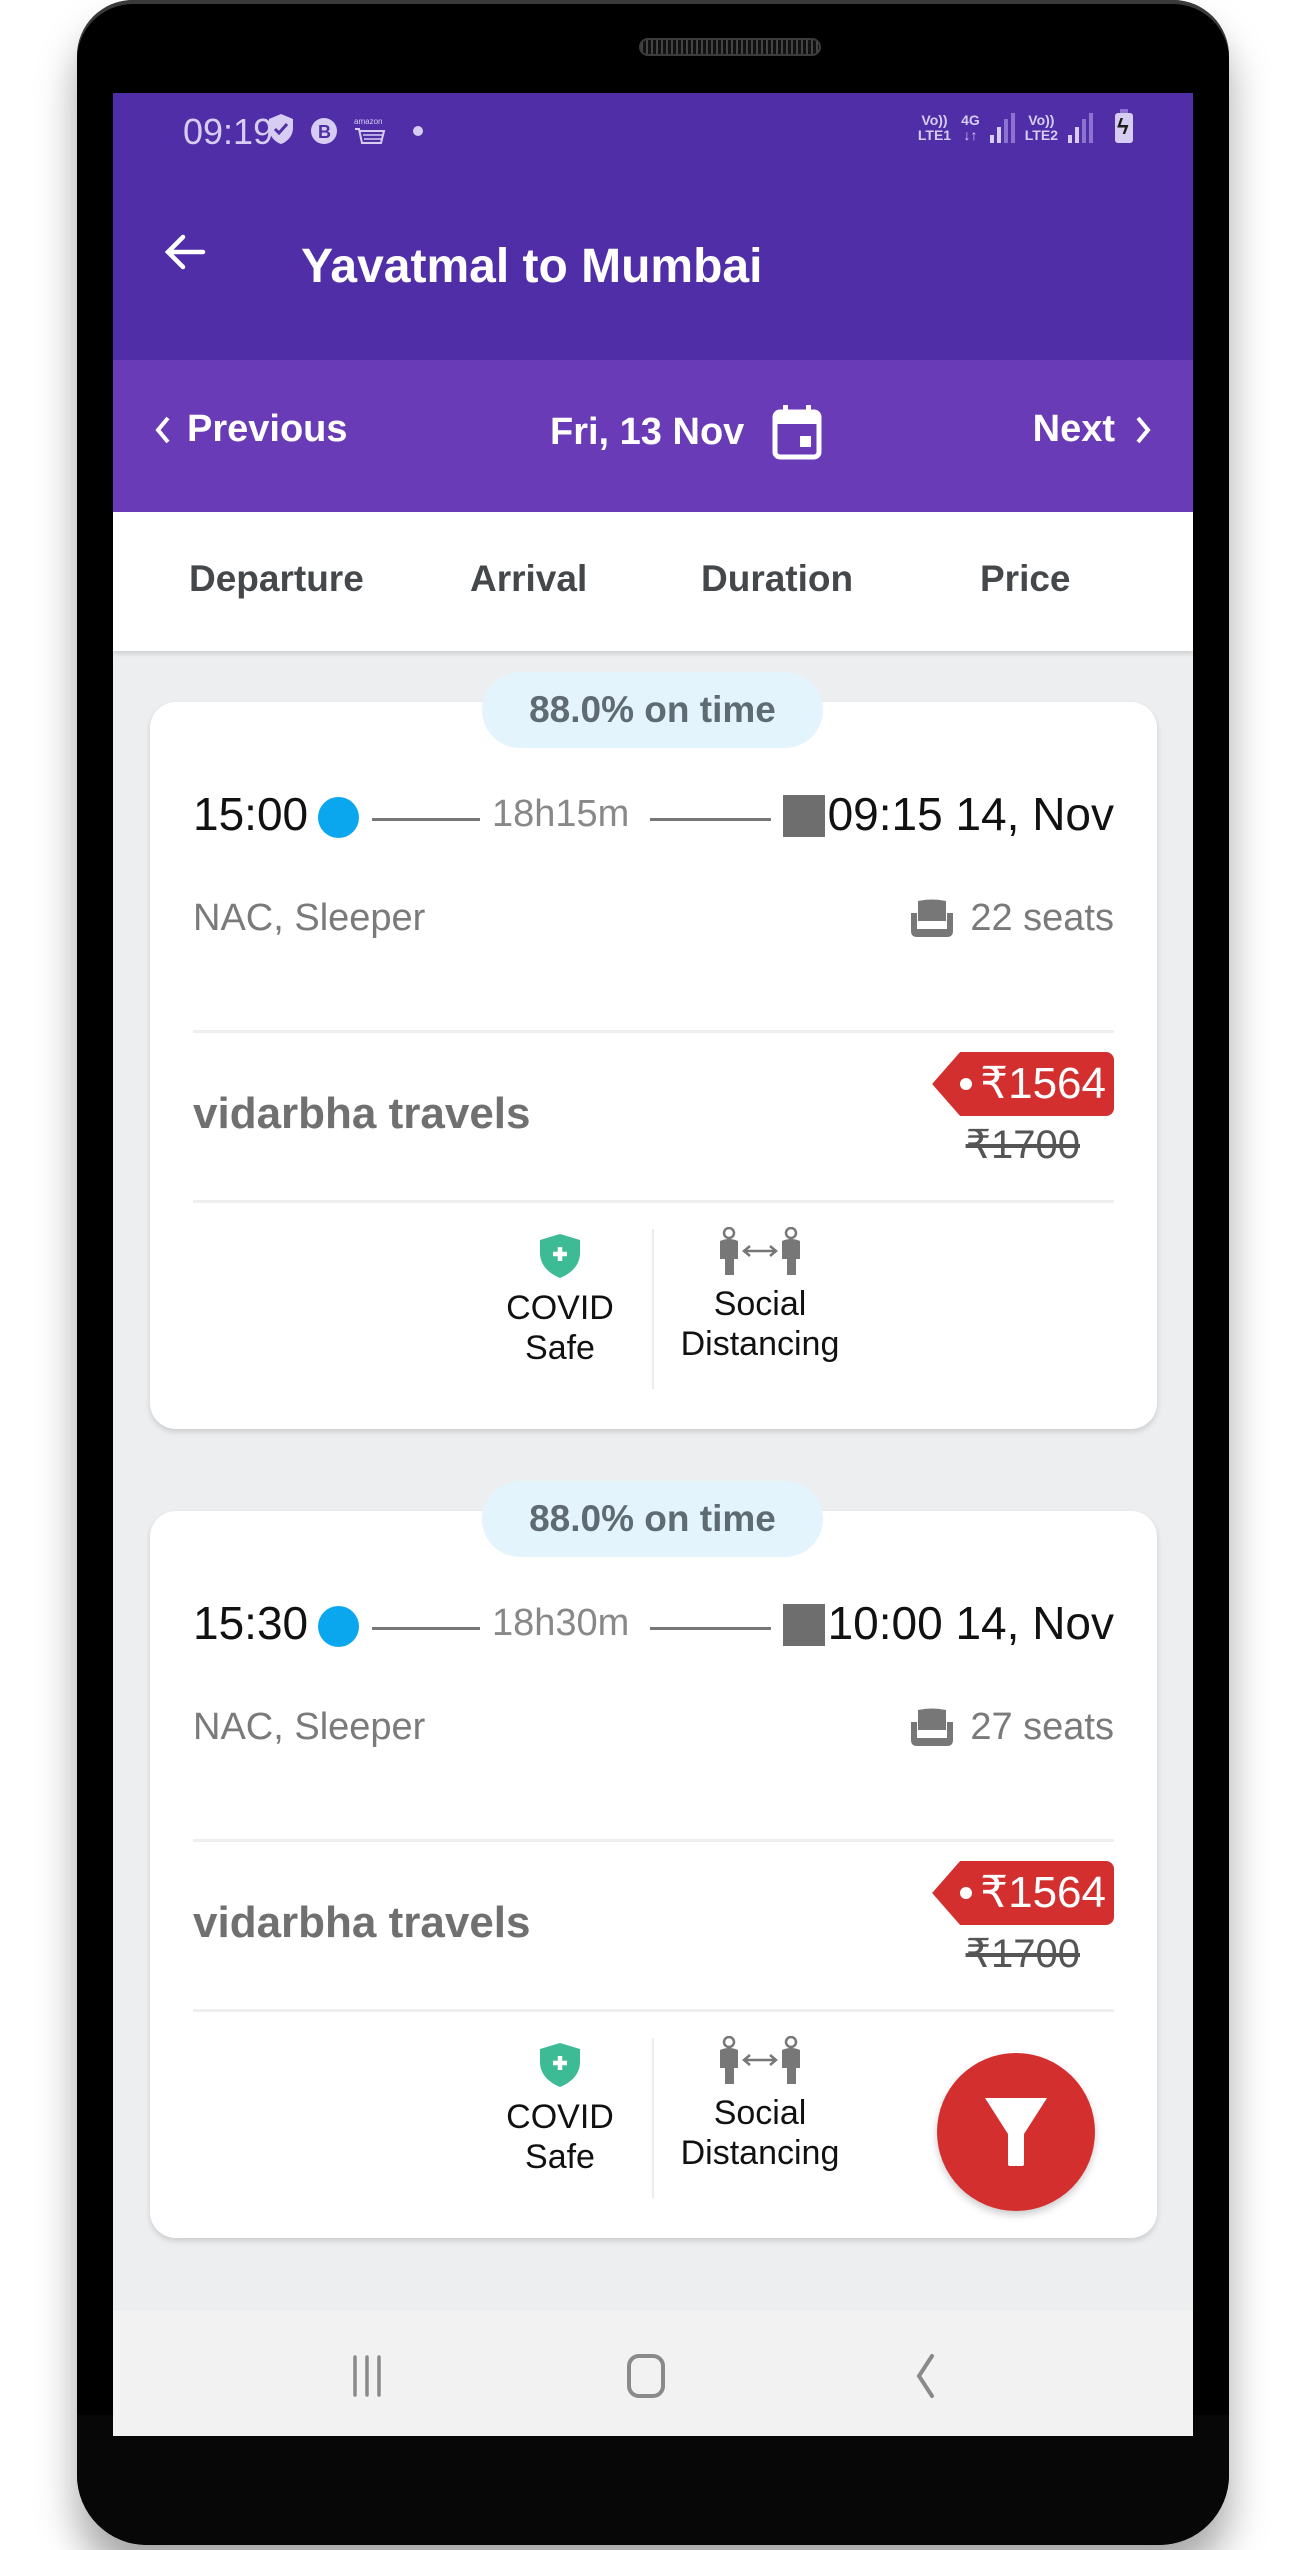 Image resolution: width=1305 pixels, height=2550 pixels. Describe the element at coordinates (368, 121) in the screenshot. I see `svg-text: amazon` at that location.